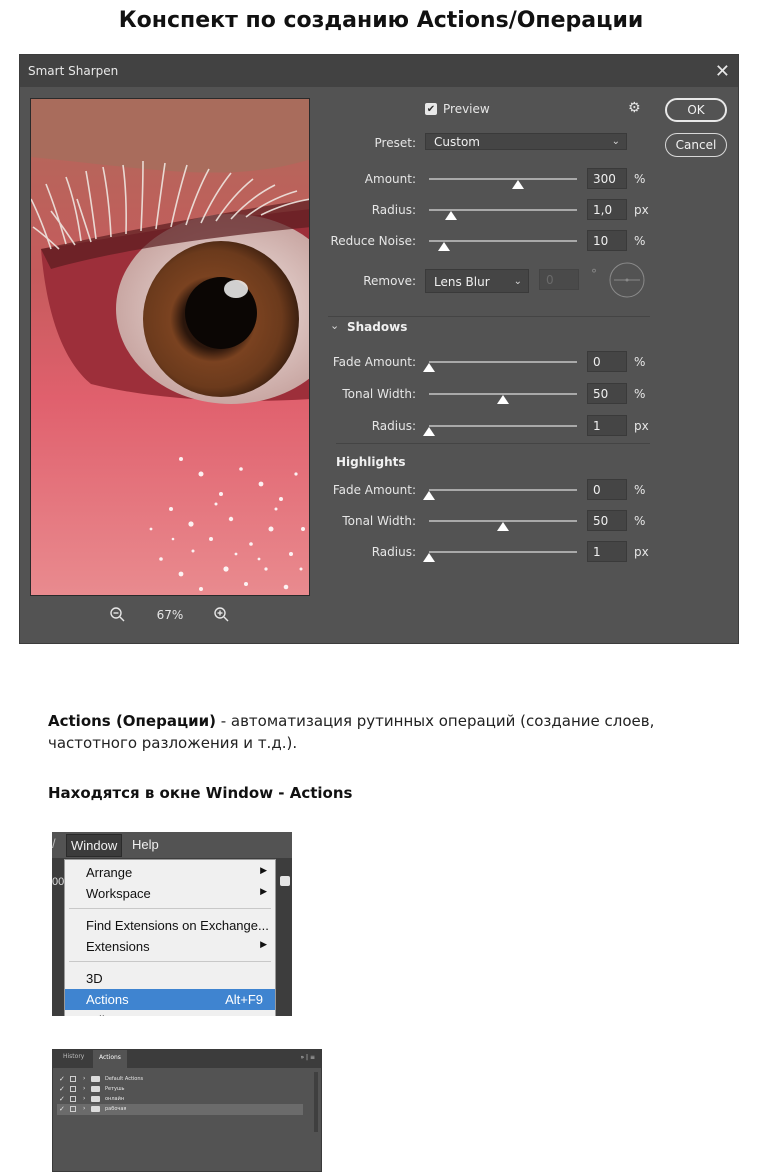 This screenshot has width=762, height=1172. Describe the element at coordinates (170, 908) in the screenshot. I see `menu-separator` at that location.